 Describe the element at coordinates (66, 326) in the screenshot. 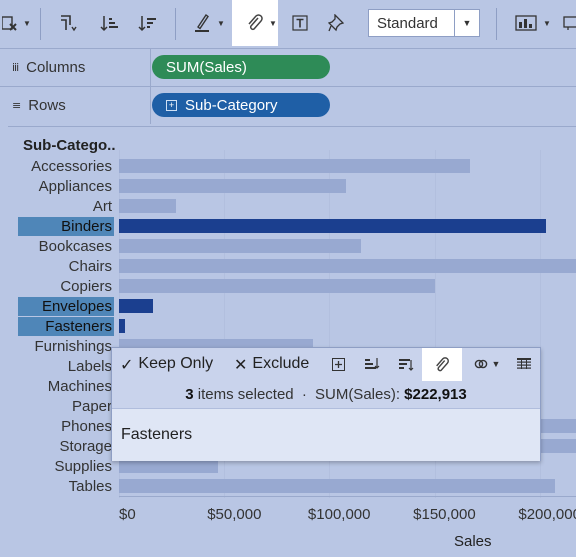

I see `category-label-fasteners: Fasteners` at that location.